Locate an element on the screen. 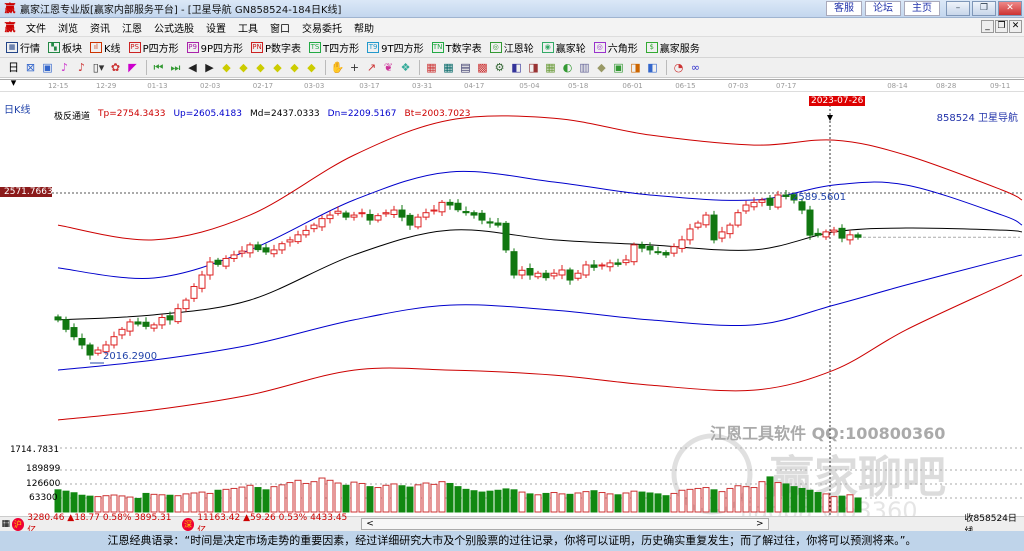  date-tick-label: 08-28 is located at coordinates (946, 86).